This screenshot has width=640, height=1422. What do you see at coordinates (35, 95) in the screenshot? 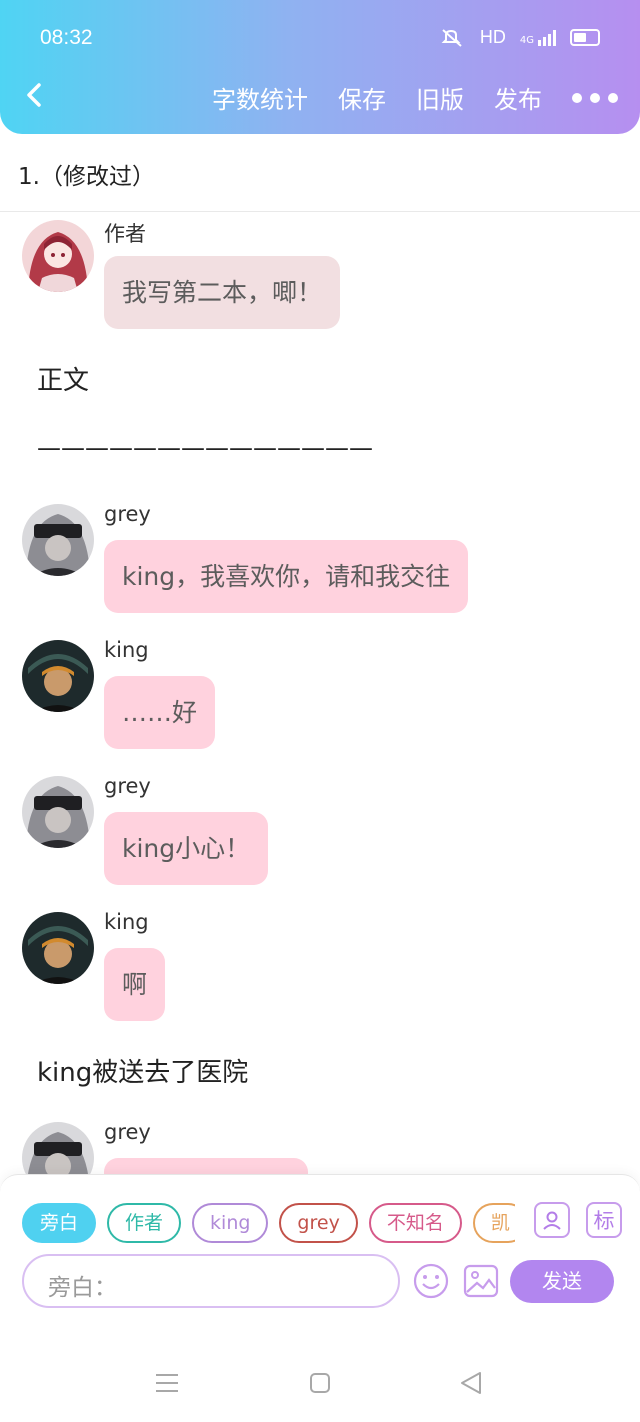
I see `back-arrow-icon` at bounding box center [35, 95].